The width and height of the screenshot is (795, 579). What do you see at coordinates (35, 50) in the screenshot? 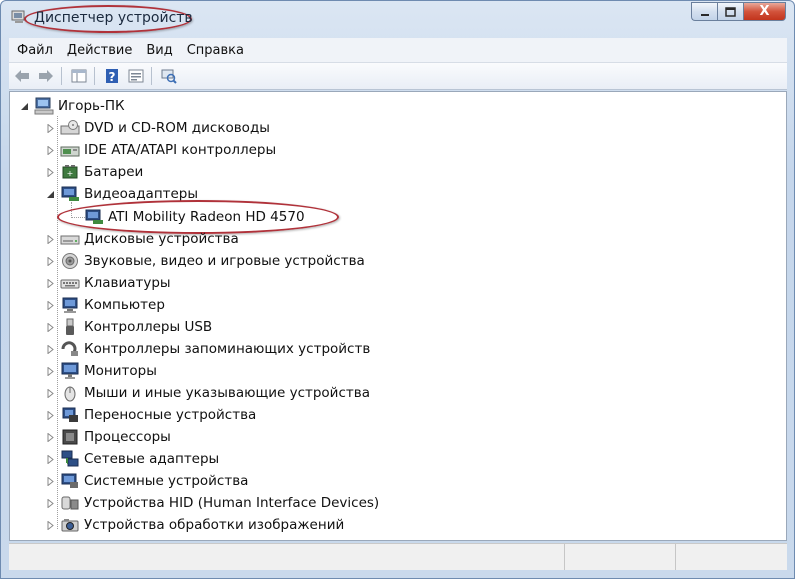
I see `menu-file: Файл` at bounding box center [35, 50].